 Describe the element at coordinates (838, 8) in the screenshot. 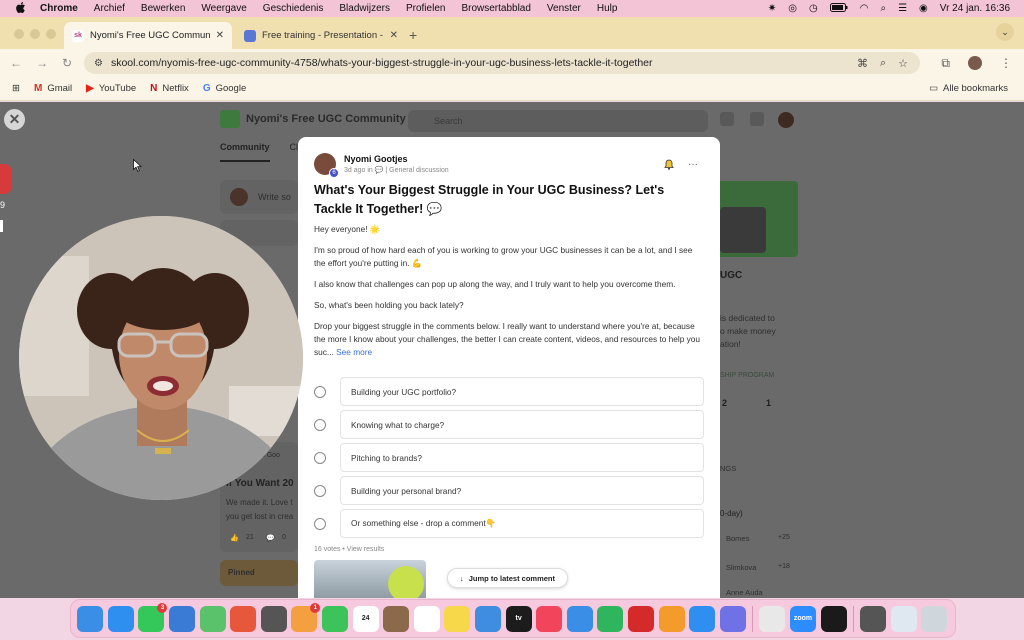

I see `battery-icon` at that location.